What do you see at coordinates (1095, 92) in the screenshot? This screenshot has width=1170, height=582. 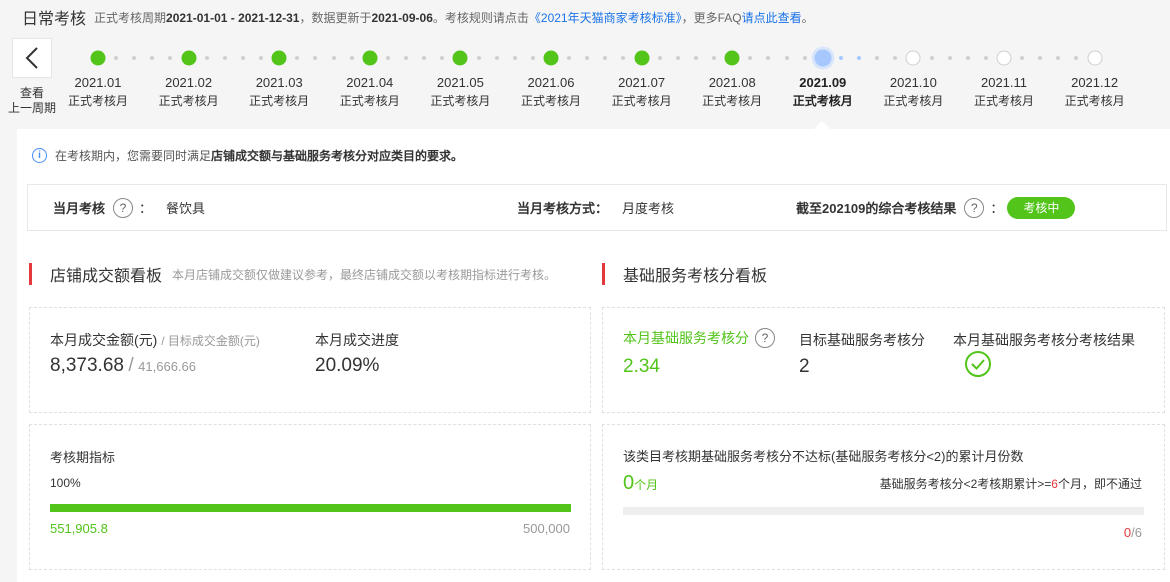 I see `timeline-month-2021.12: 2021.12 正式考核月` at bounding box center [1095, 92].